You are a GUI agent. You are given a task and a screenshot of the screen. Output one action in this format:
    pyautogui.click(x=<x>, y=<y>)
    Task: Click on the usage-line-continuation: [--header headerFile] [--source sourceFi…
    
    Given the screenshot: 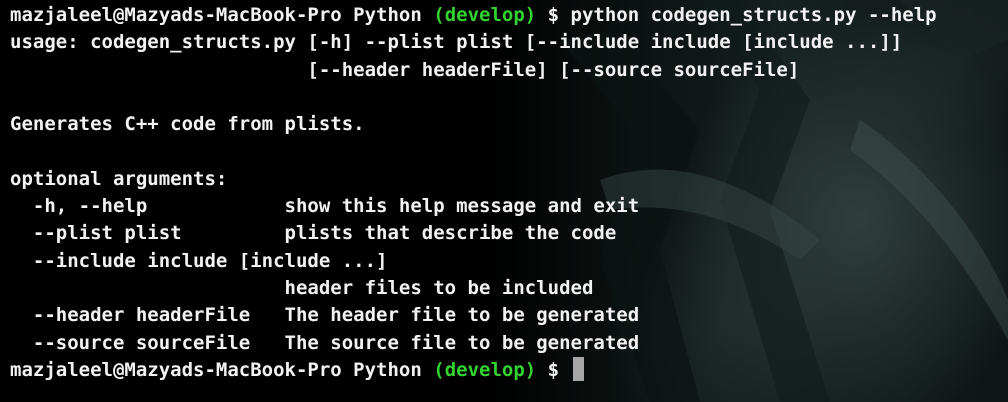 What is the action you would take?
    pyautogui.click(x=405, y=69)
    